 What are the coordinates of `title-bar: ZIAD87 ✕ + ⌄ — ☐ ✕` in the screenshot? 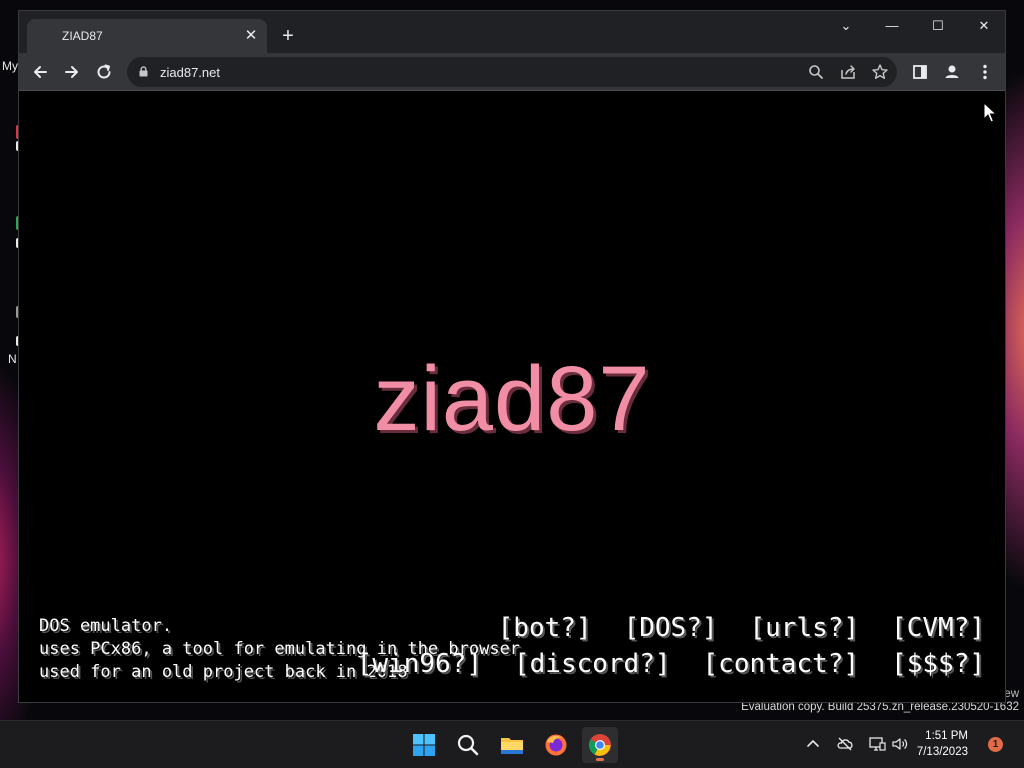 It's located at (512, 32).